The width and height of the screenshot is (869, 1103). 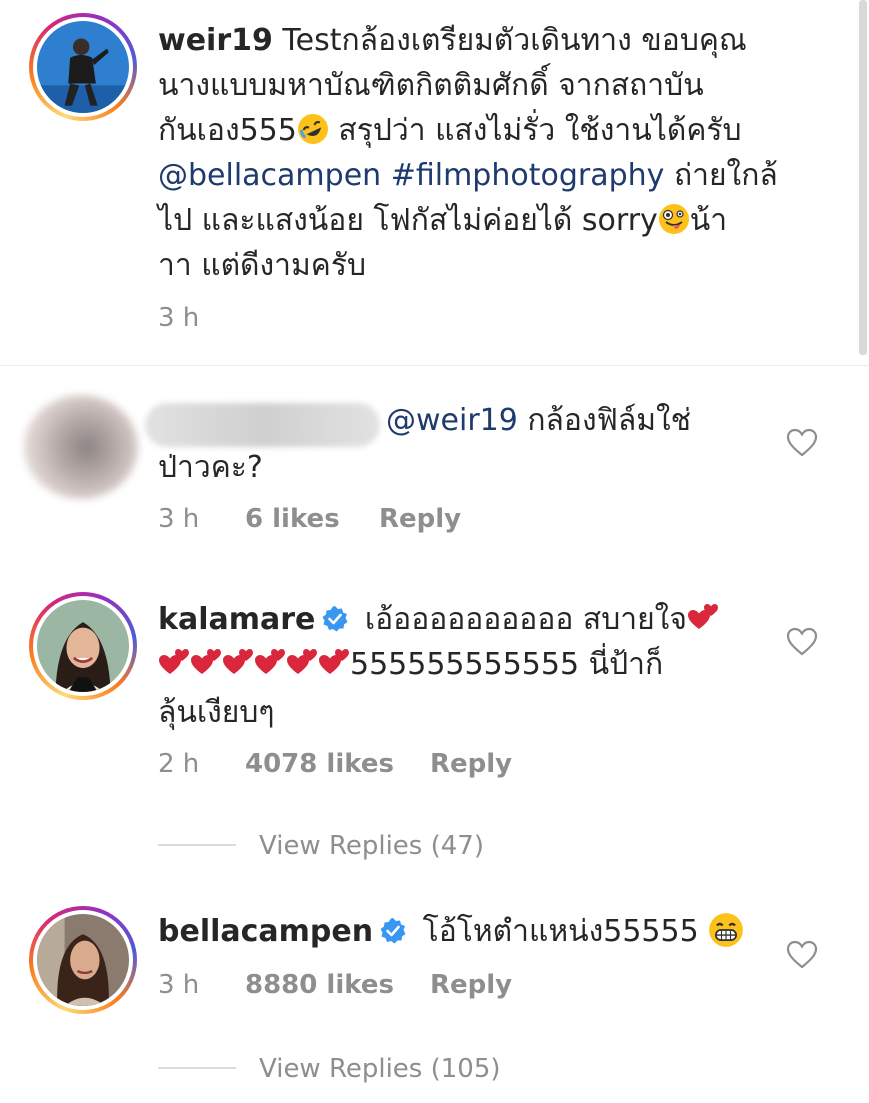 What do you see at coordinates (726, 930) in the screenshot?
I see `grinning-face-emoji` at bounding box center [726, 930].